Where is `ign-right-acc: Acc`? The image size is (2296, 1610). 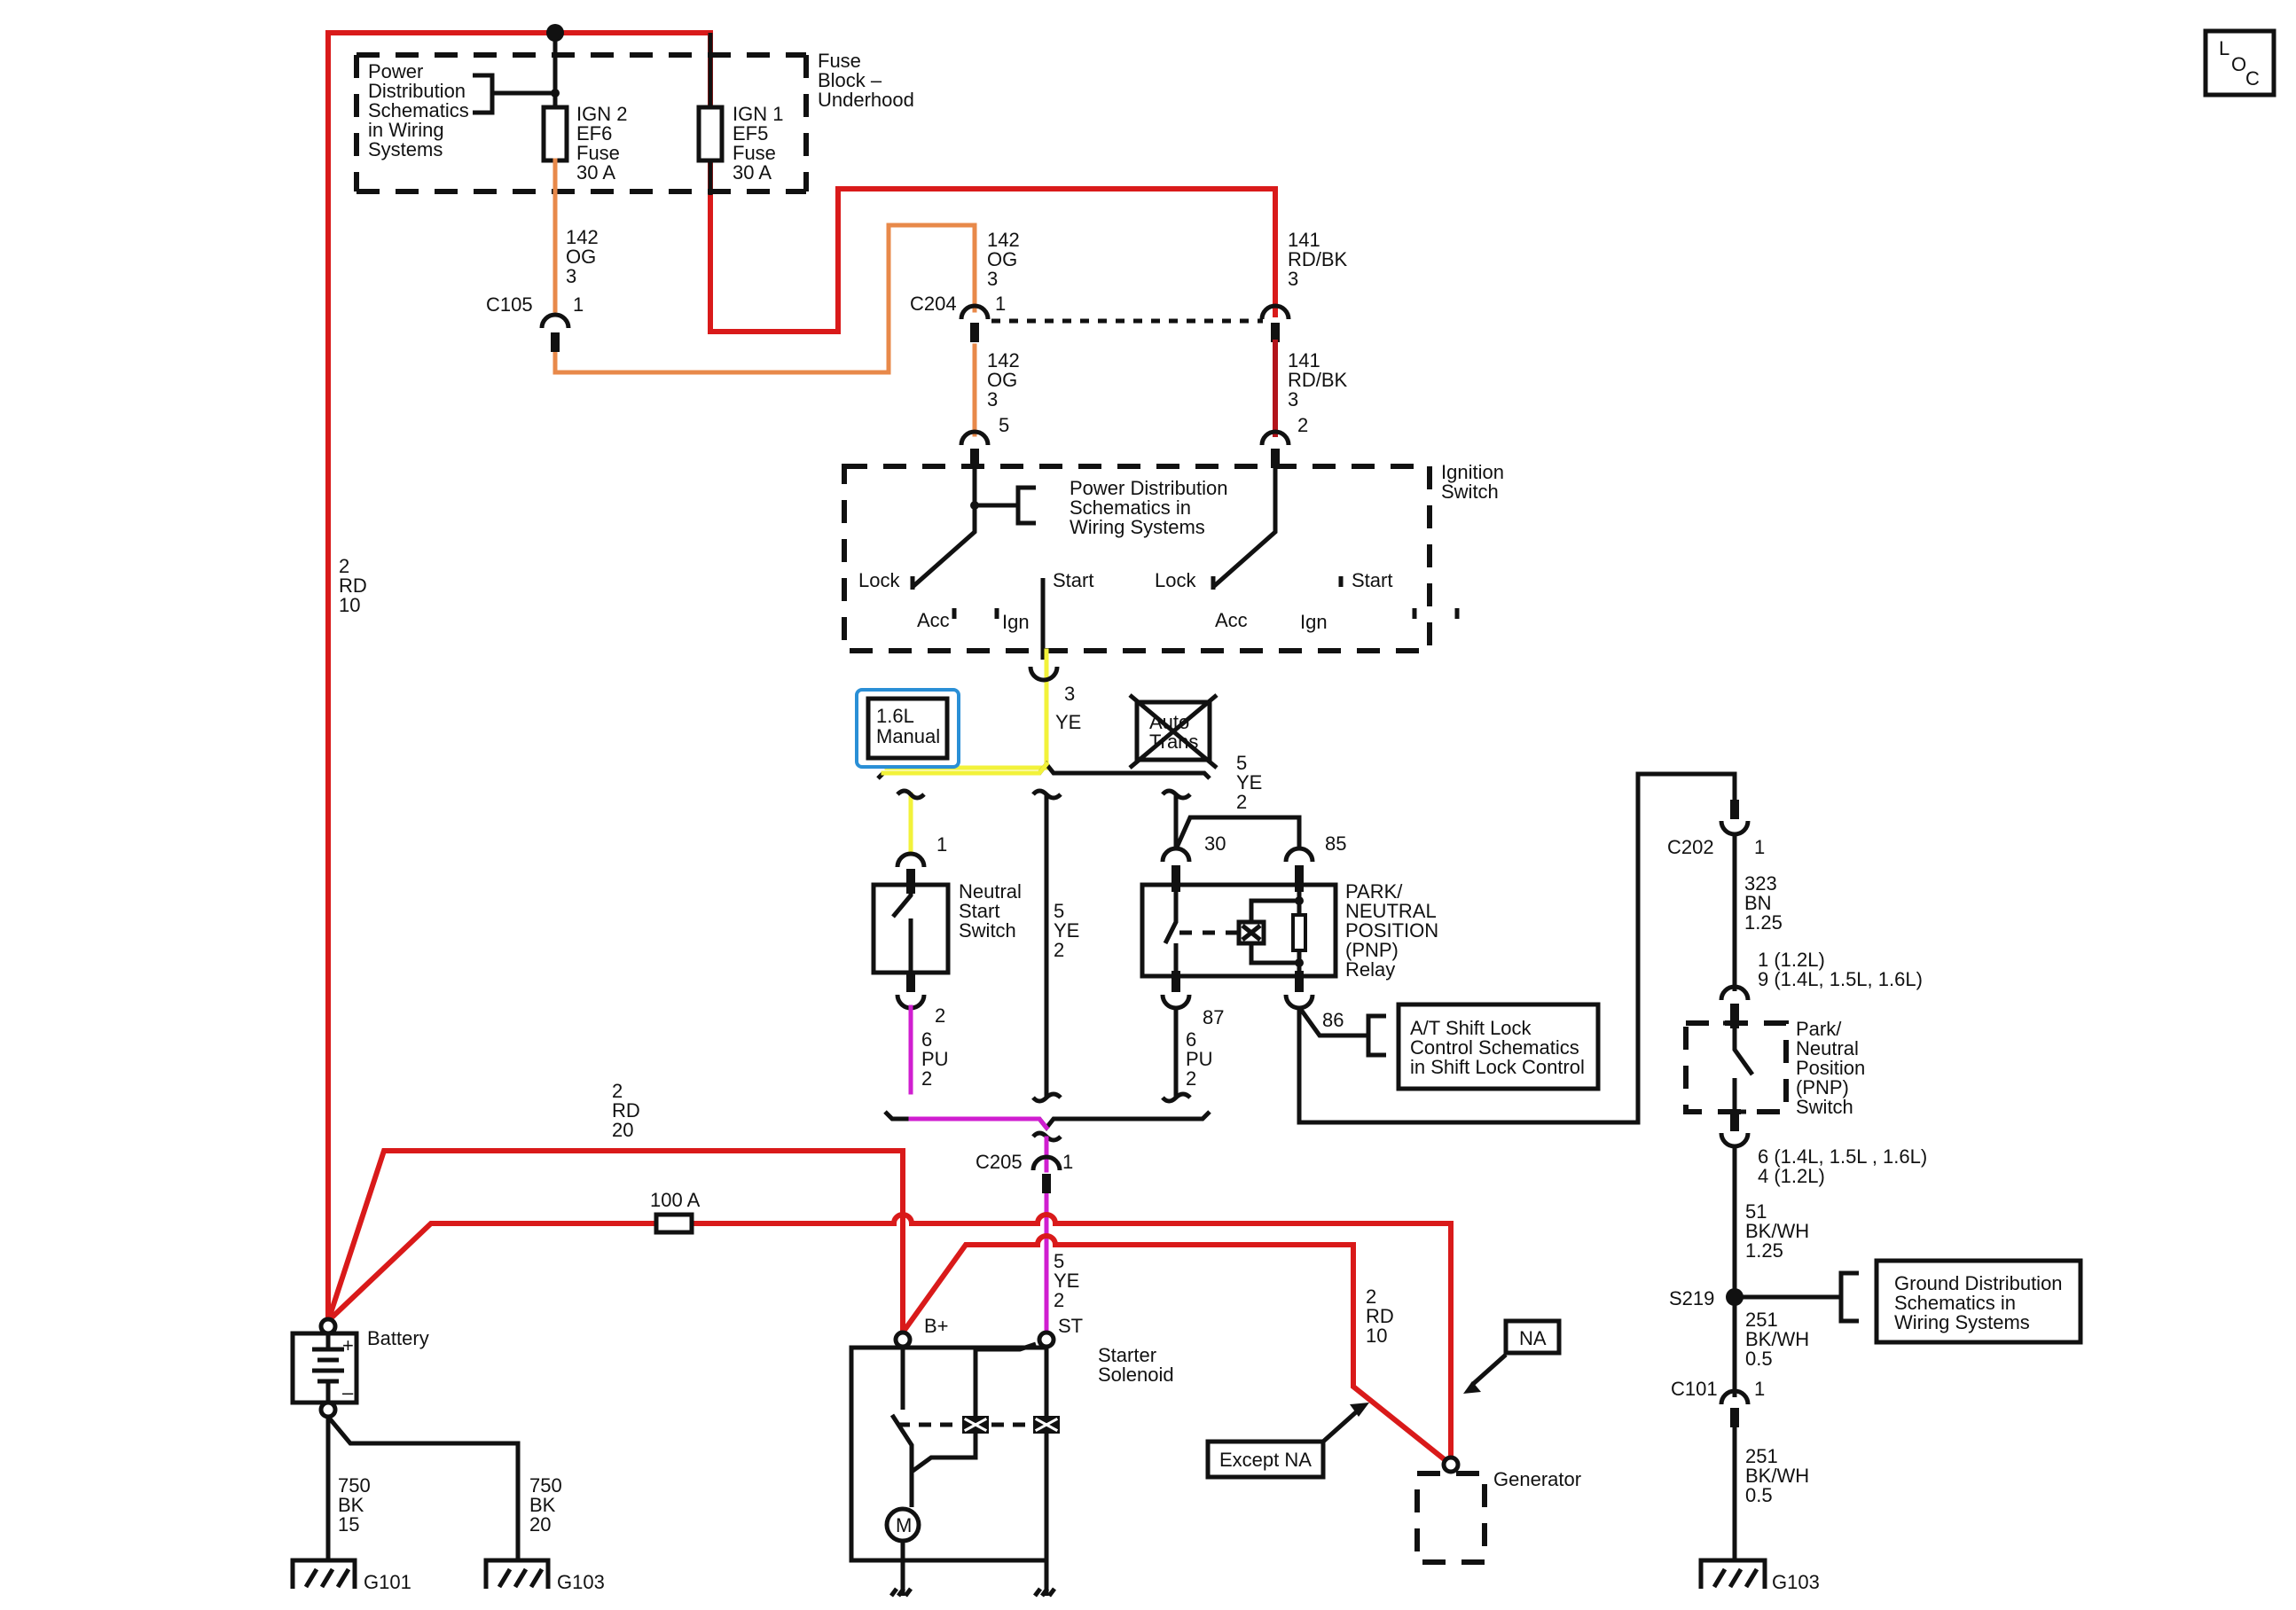 ign-right-acc: Acc is located at coordinates (1231, 620).